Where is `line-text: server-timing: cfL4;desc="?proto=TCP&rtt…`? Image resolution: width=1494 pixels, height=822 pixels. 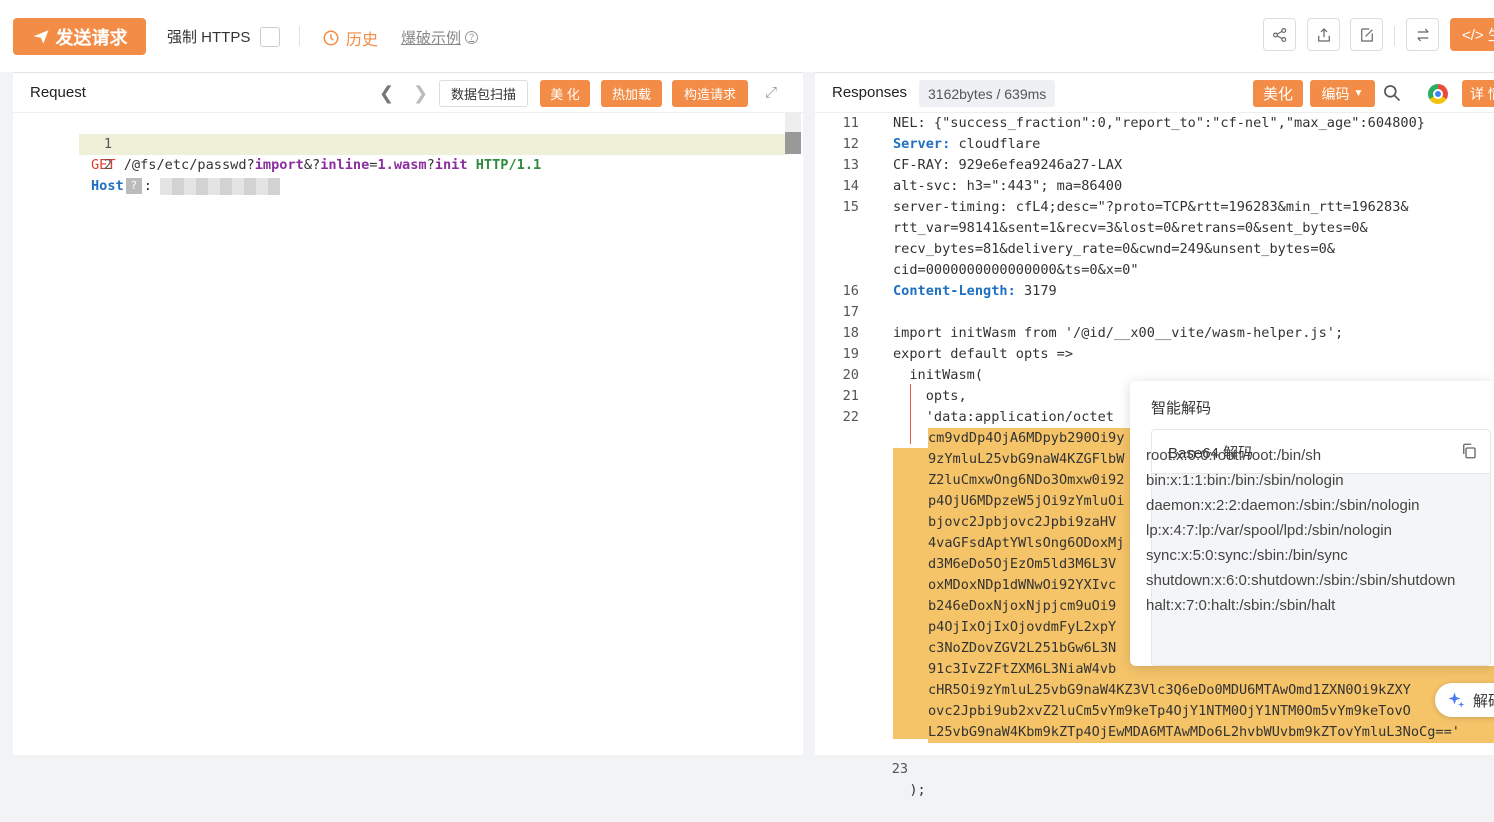 line-text: server-timing: cfL4;desc="?proto=TCP&rtt… is located at coordinates (1151, 207).